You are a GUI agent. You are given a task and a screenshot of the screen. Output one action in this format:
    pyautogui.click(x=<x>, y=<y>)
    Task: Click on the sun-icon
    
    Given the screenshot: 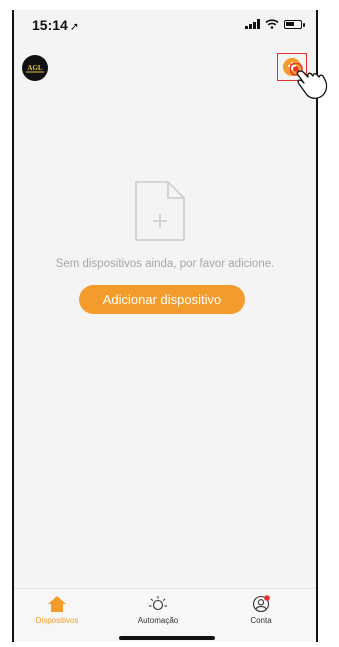 What is the action you would take?
    pyautogui.click(x=158, y=603)
    